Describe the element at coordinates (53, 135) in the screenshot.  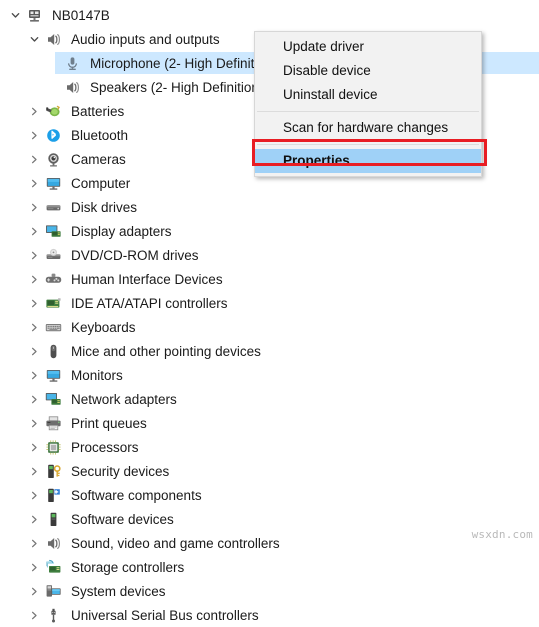
I see `bluetooth-icon` at that location.